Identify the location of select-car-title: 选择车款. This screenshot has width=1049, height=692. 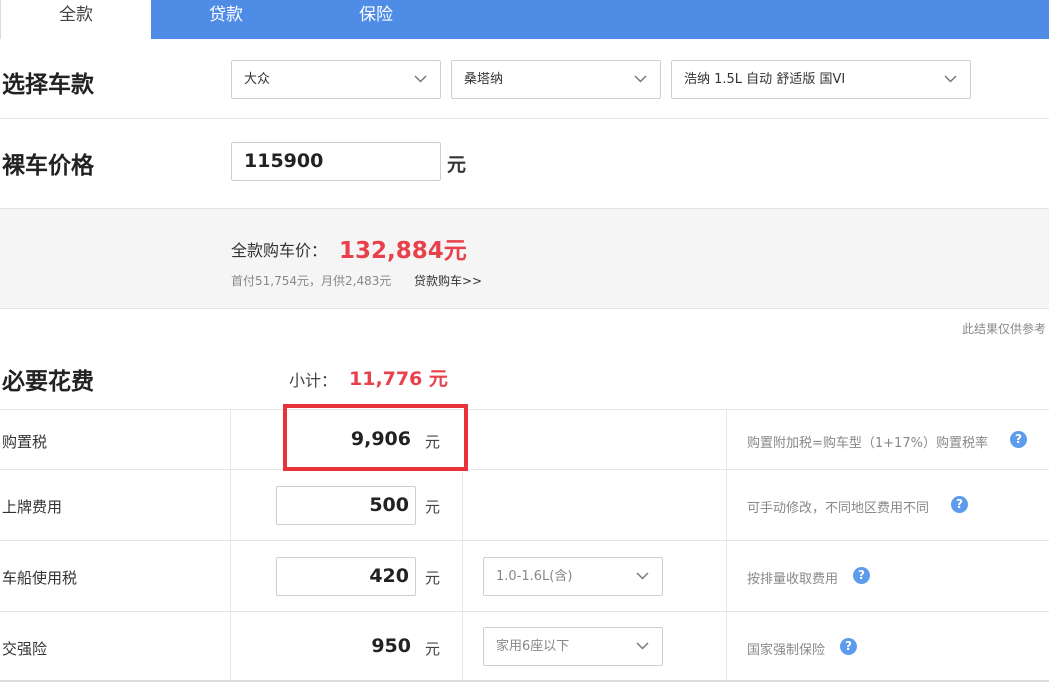
(48, 85).